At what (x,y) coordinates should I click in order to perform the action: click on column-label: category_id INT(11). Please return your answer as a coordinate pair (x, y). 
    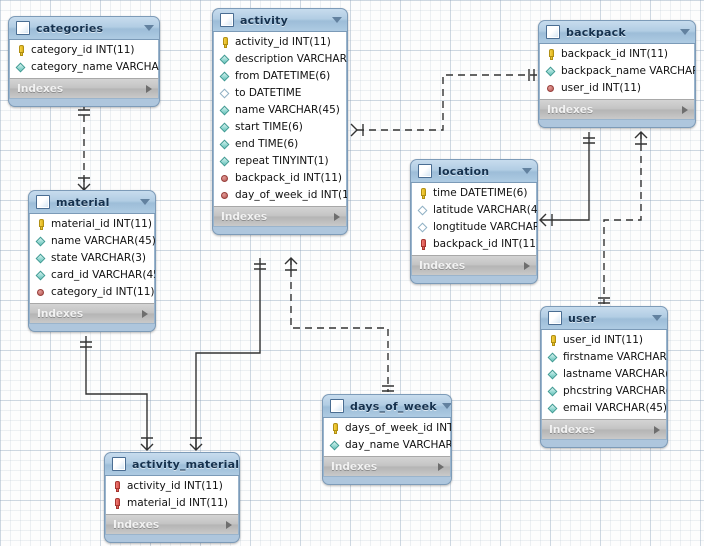
    Looking at the image, I should click on (83, 50).